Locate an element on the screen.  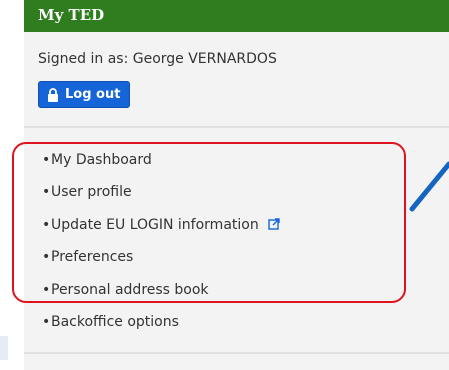
menu-item-preferences: •Preferences is located at coordinates (87, 257).